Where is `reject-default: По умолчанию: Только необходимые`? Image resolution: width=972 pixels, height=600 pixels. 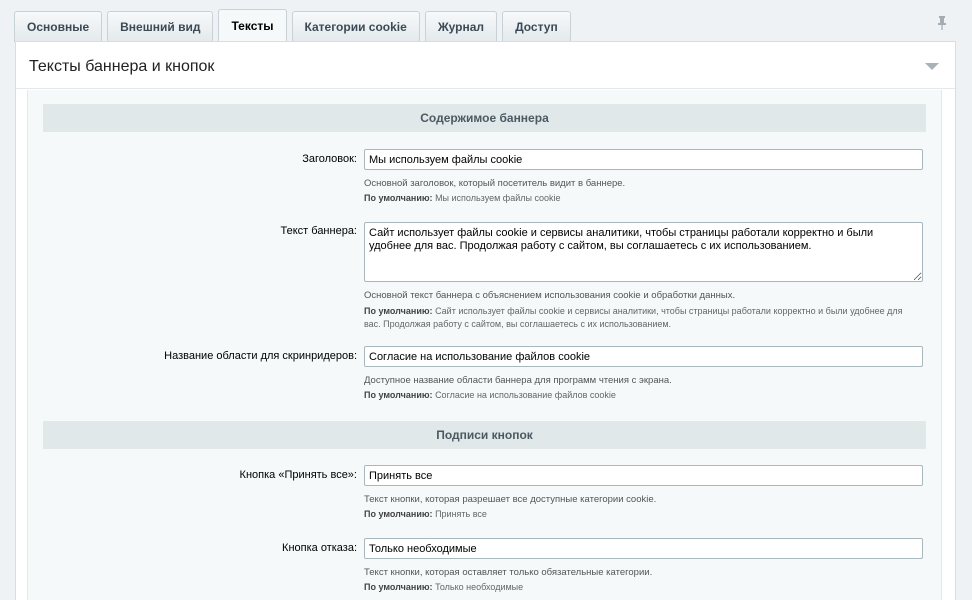 reject-default: По умолчанию: Только необходимые is located at coordinates (641, 587).